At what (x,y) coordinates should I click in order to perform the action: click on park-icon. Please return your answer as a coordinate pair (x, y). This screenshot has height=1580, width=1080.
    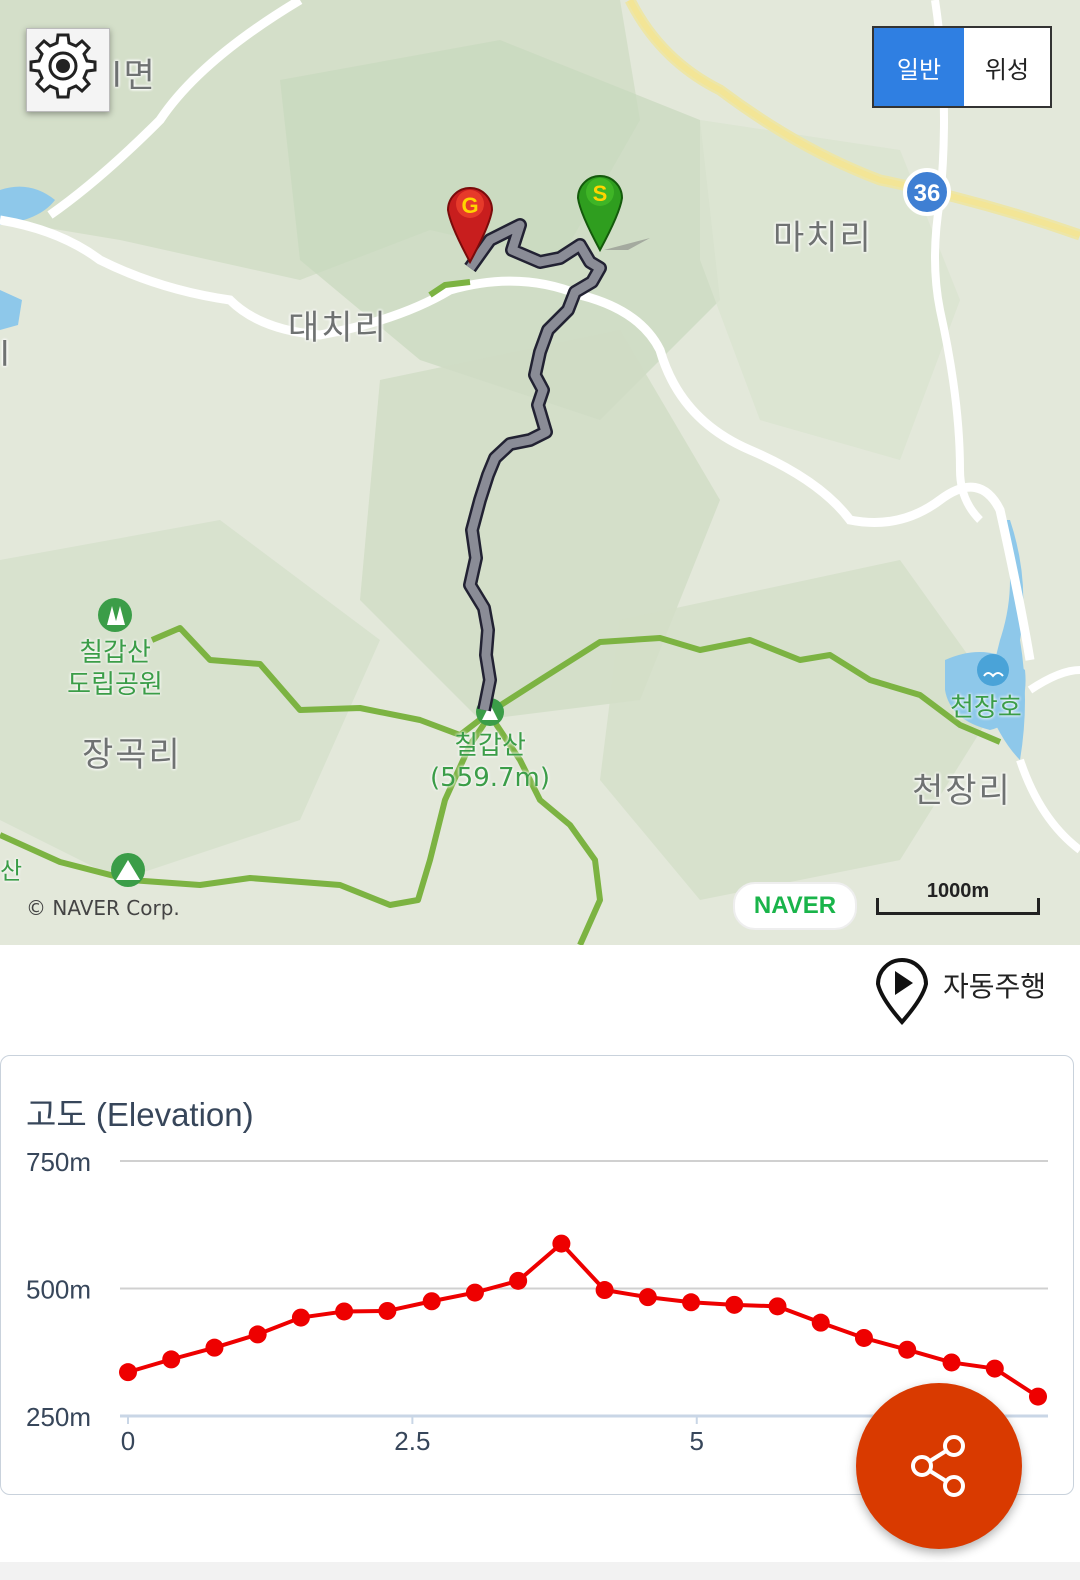
    Looking at the image, I should click on (115, 615).